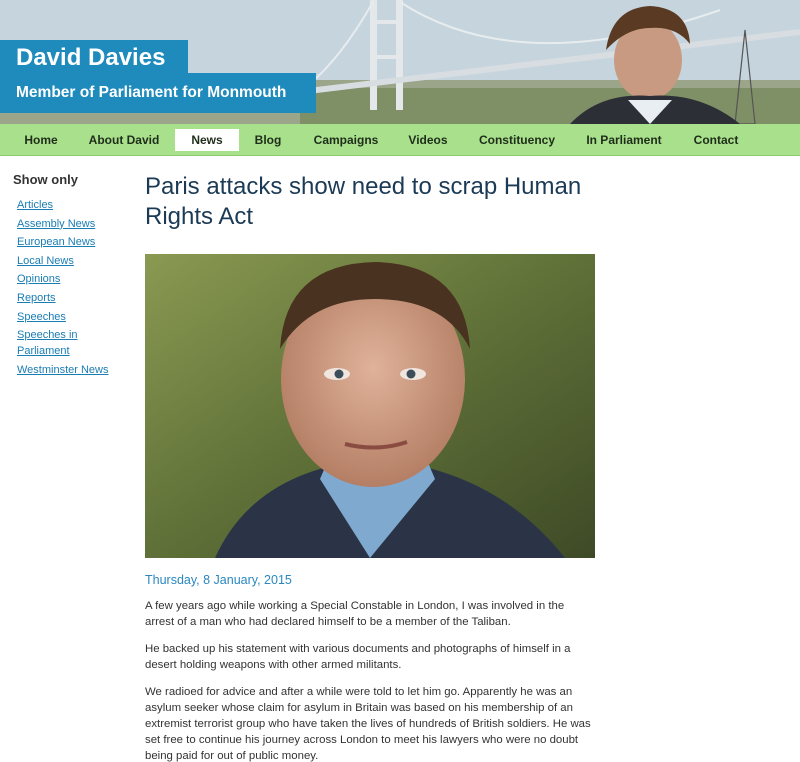  What do you see at coordinates (45, 261) in the screenshot?
I see `filter-link-local-news: Local News` at bounding box center [45, 261].